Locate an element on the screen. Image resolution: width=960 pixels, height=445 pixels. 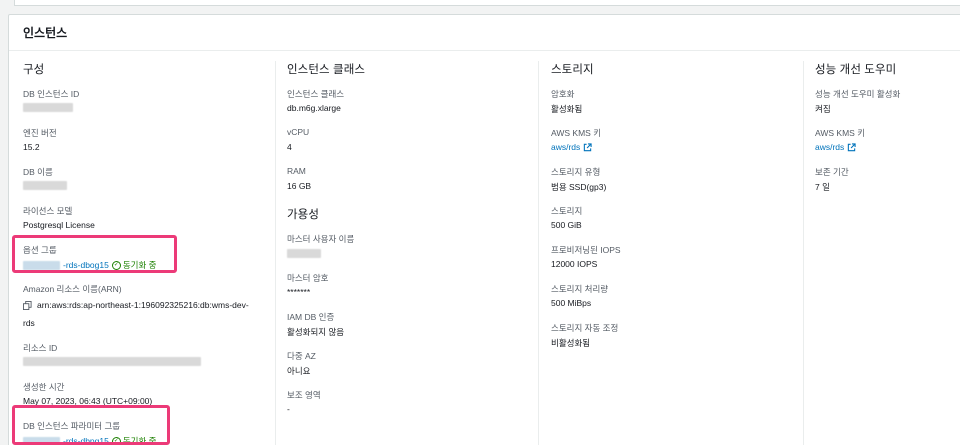
master-password-value: ******* is located at coordinates (299, 292).